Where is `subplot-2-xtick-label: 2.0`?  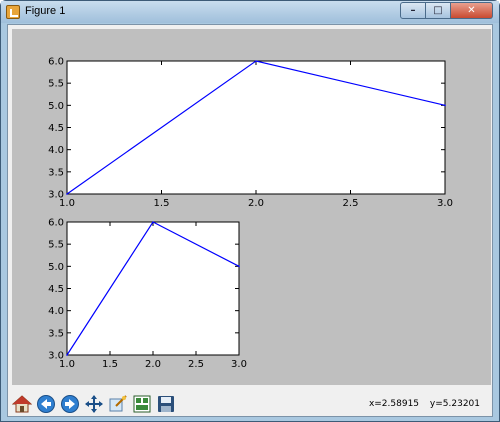 subplot-2-xtick-label: 2.0 is located at coordinates (153, 364).